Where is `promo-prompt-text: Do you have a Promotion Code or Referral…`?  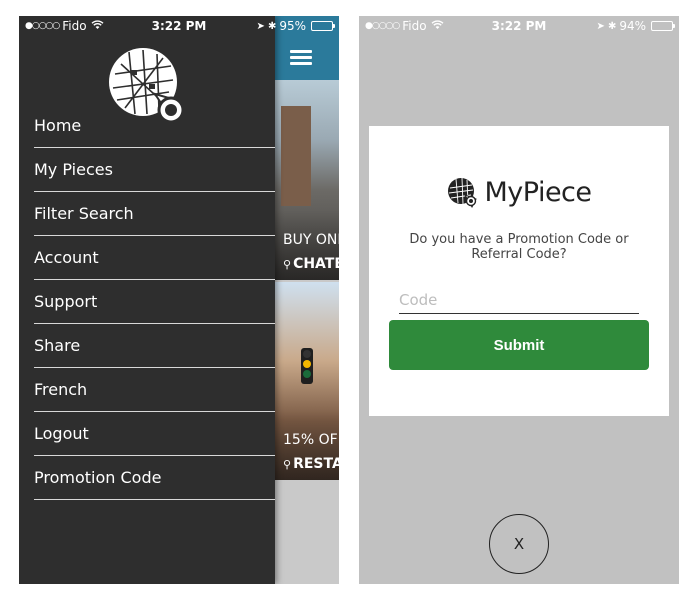 promo-prompt-text: Do you have a Promotion Code or Referral… is located at coordinates (519, 247).